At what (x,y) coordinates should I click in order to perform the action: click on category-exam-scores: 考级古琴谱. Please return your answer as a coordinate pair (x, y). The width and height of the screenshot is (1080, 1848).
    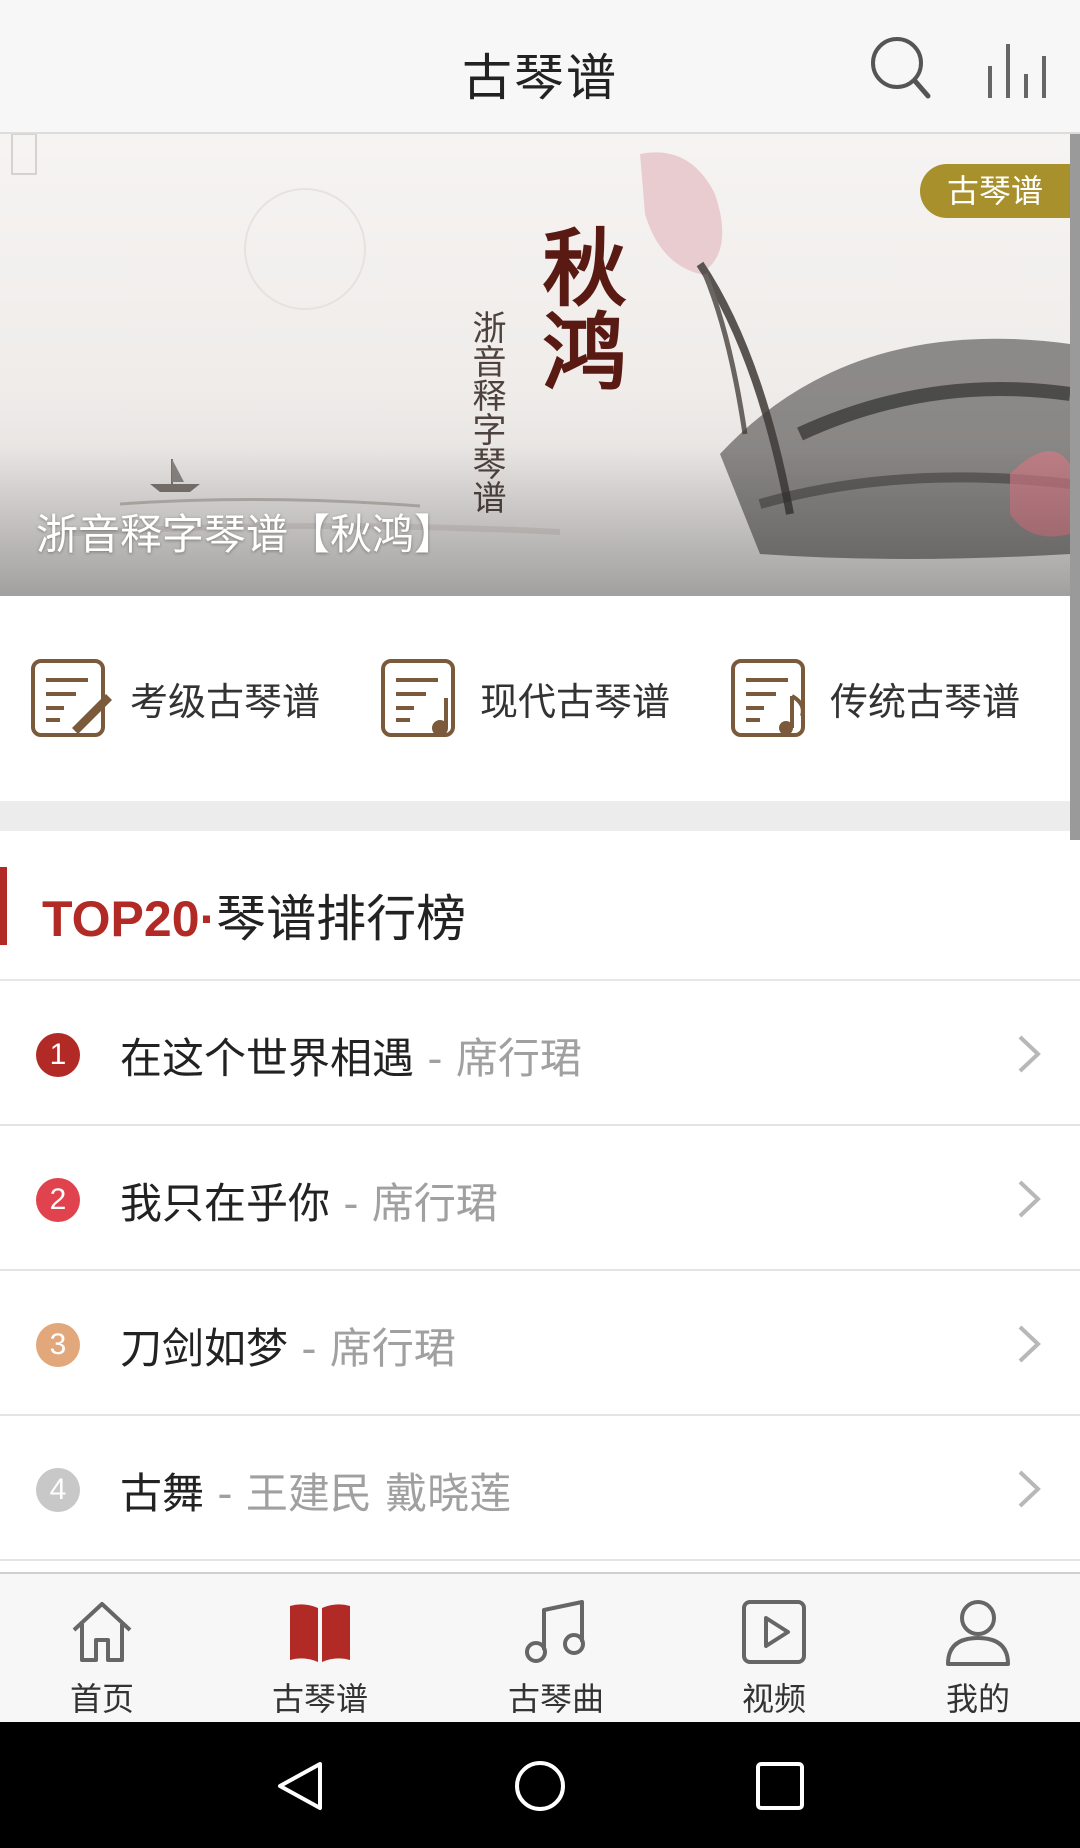
    Looking at the image, I should click on (175, 698).